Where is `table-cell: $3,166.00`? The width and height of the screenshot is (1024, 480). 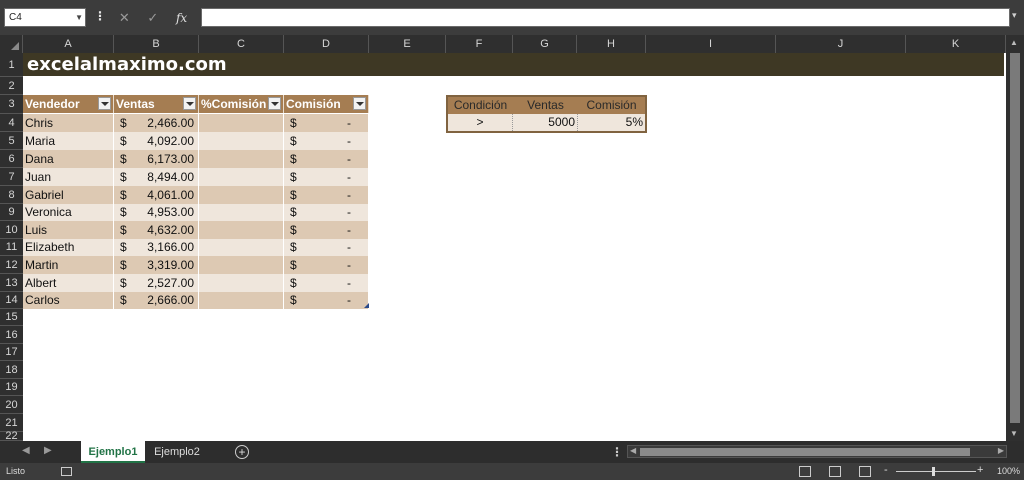
table-cell: $3,166.00 is located at coordinates (156, 247).